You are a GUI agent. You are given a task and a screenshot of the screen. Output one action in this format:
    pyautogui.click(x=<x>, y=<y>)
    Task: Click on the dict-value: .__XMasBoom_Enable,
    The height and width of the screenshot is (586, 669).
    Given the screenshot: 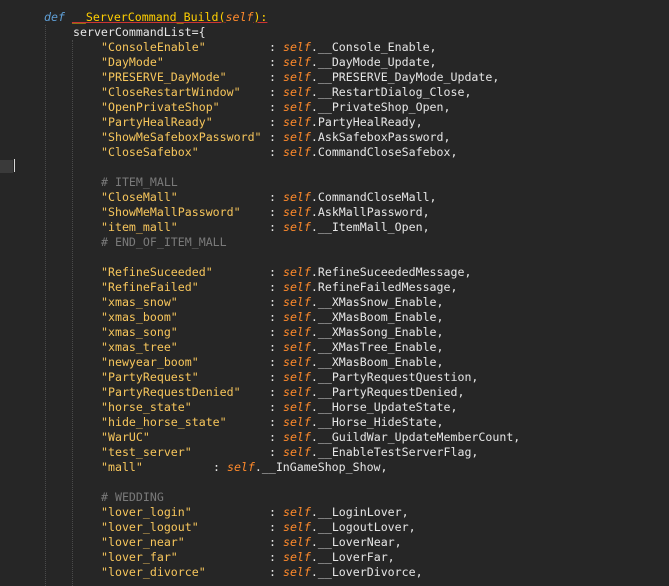 What is the action you would take?
    pyautogui.click(x=377, y=317)
    